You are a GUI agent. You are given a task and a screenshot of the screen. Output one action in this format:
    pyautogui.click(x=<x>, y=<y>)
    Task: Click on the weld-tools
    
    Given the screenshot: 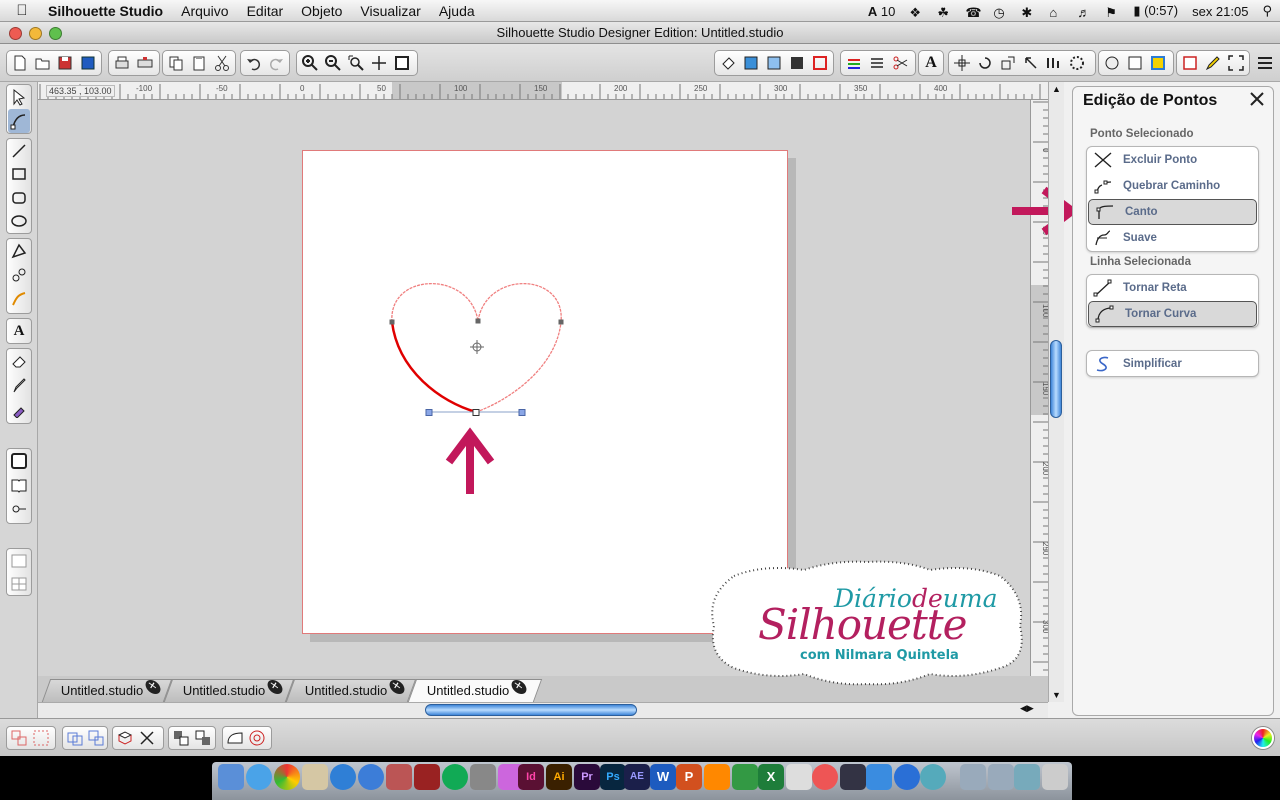 What is the action you would take?
    pyautogui.click(x=138, y=738)
    